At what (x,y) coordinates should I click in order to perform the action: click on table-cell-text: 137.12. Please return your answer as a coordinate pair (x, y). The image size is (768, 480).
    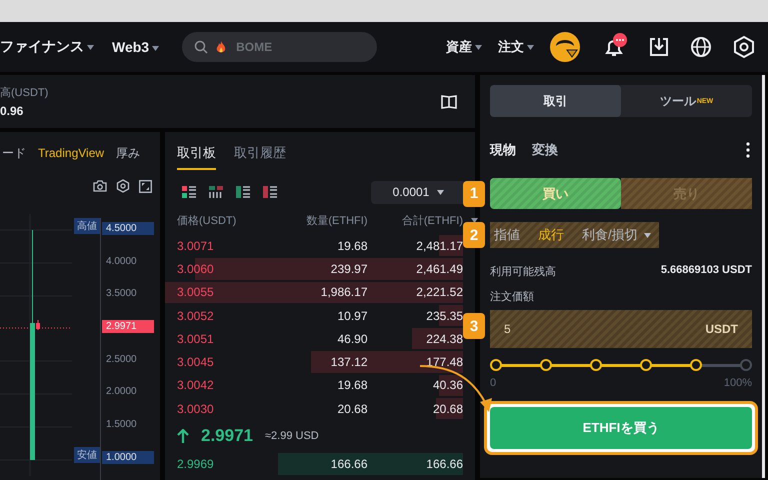
    Looking at the image, I should click on (349, 362).